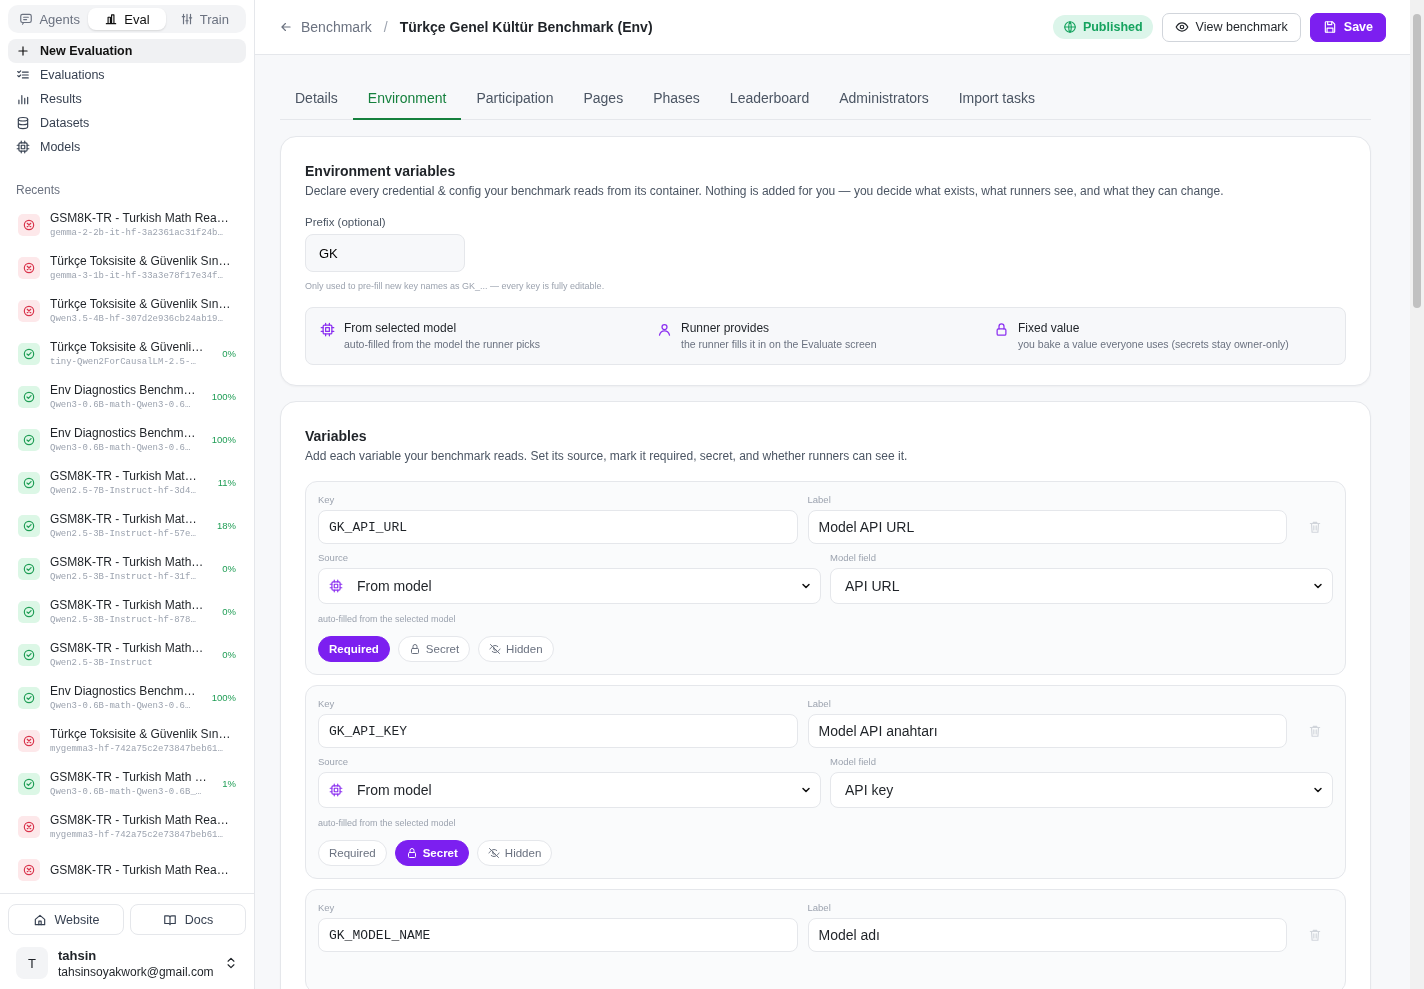 The width and height of the screenshot is (1424, 989). I want to click on label-field: Model API URL, so click(1047, 527).